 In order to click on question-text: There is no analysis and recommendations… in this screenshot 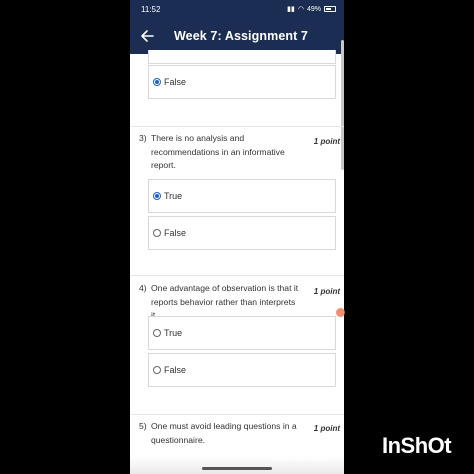, I will do `click(218, 151)`.